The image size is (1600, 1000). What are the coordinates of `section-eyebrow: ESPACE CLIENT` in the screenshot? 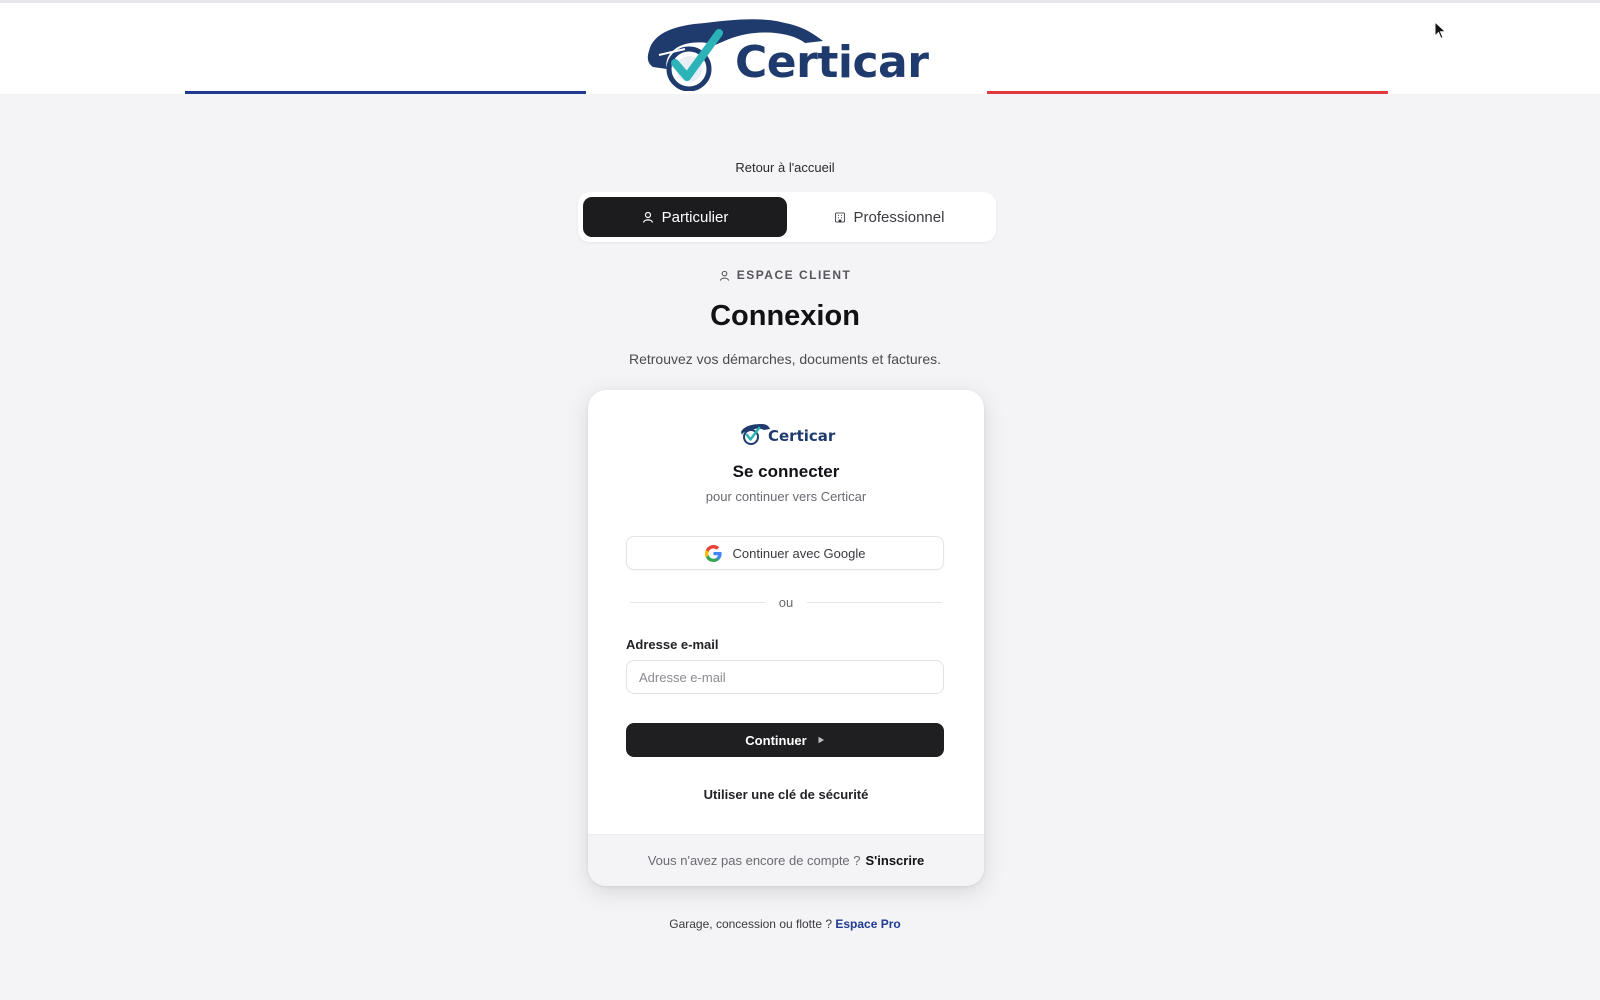 It's located at (785, 275).